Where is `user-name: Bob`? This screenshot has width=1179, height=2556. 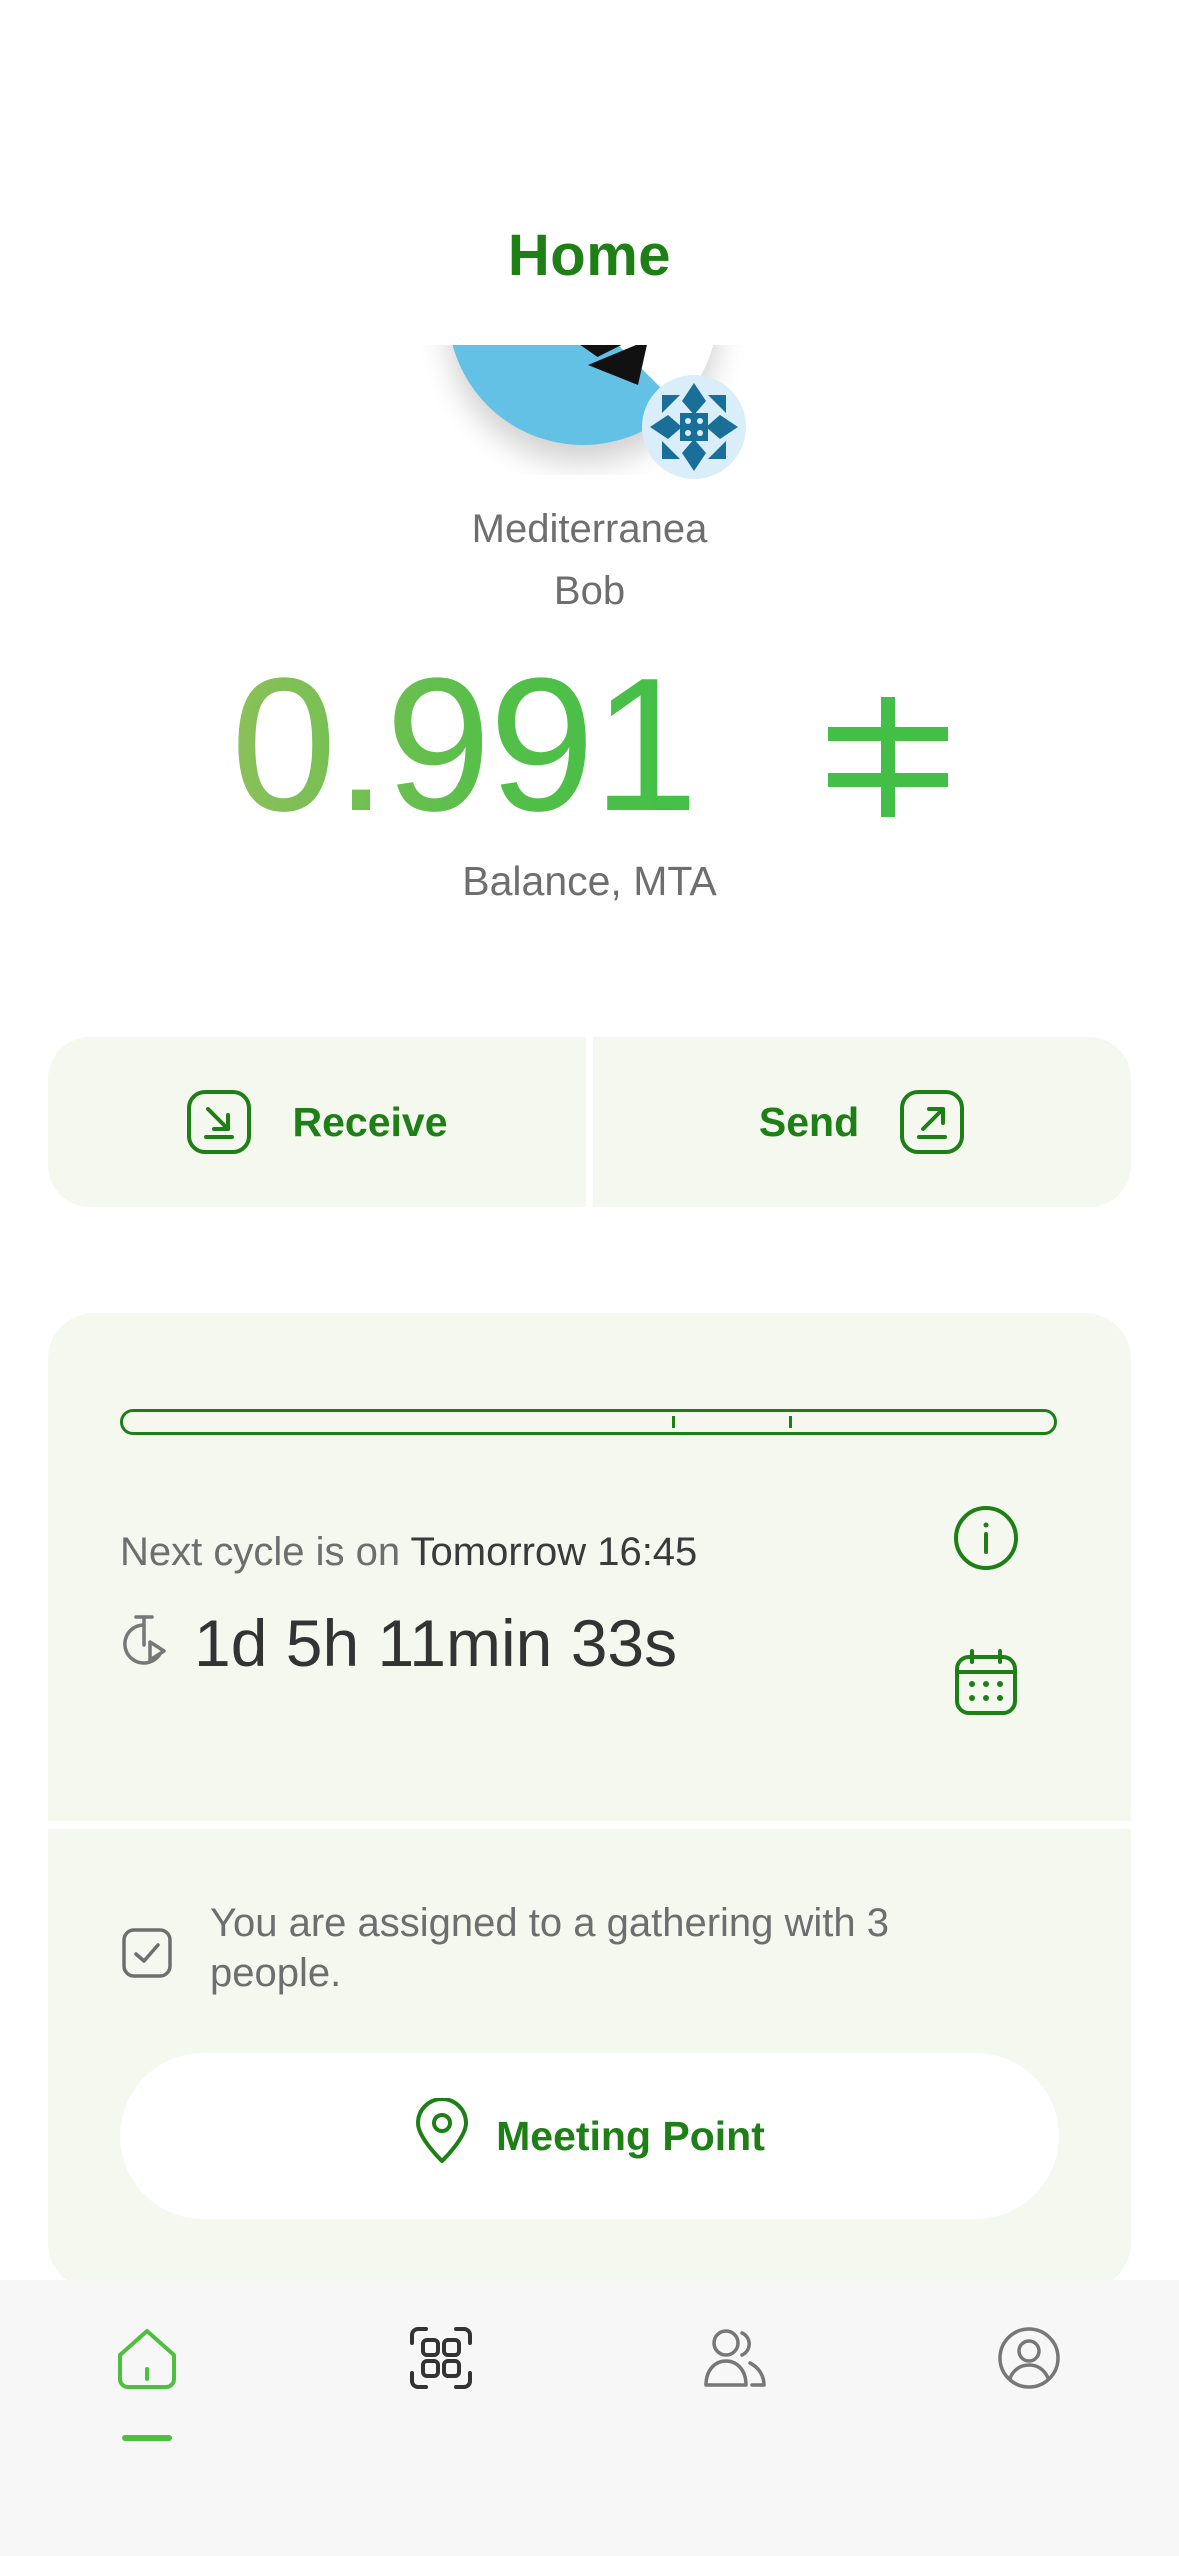 user-name: Bob is located at coordinates (589, 591).